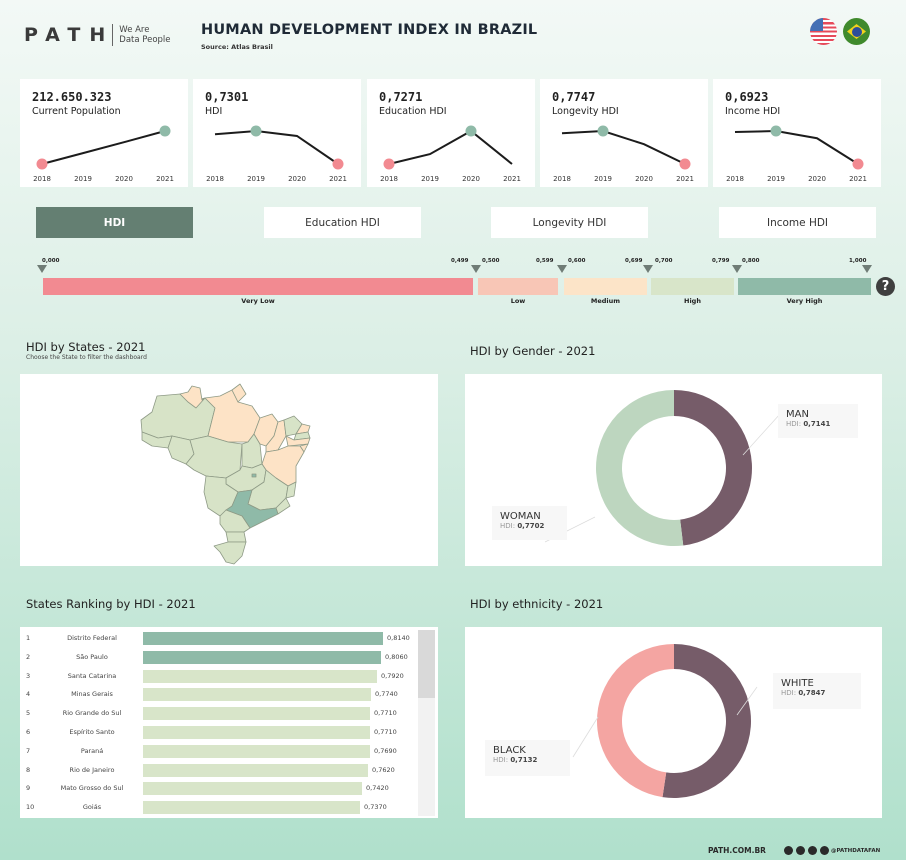 Image resolution: width=906 pixels, height=860 pixels. I want to click on ranking-row: 4 Minas Gerais 0,7740, so click(220, 694).